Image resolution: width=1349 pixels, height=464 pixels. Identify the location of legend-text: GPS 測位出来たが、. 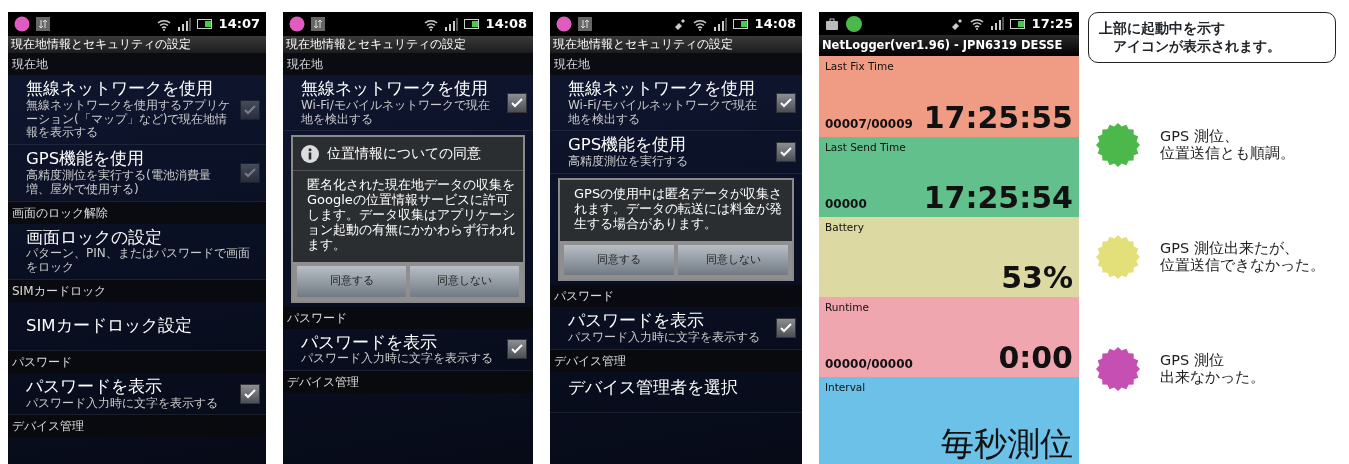
(1229, 248).